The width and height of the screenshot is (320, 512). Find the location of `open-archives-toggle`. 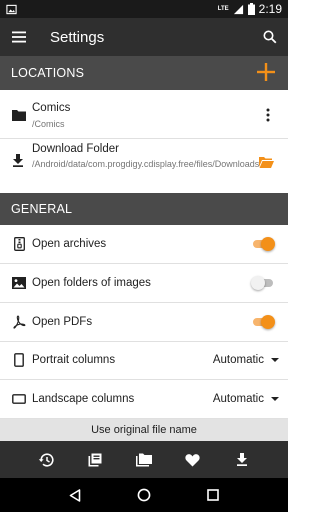

open-archives-toggle is located at coordinates (263, 244).